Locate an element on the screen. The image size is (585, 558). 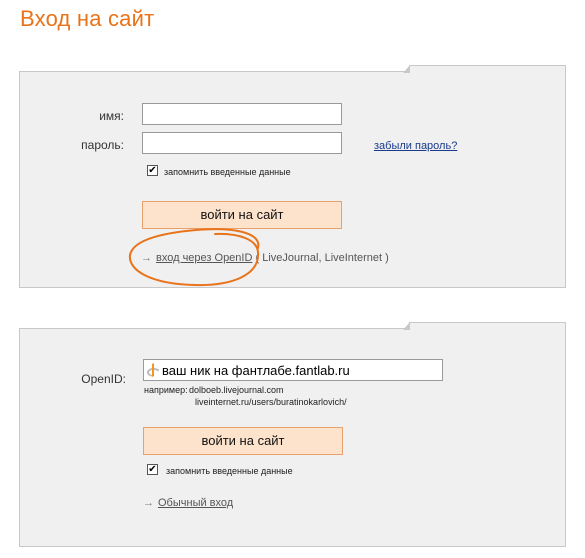
openid-login-link: вход через OpenID is located at coordinates (204, 258).